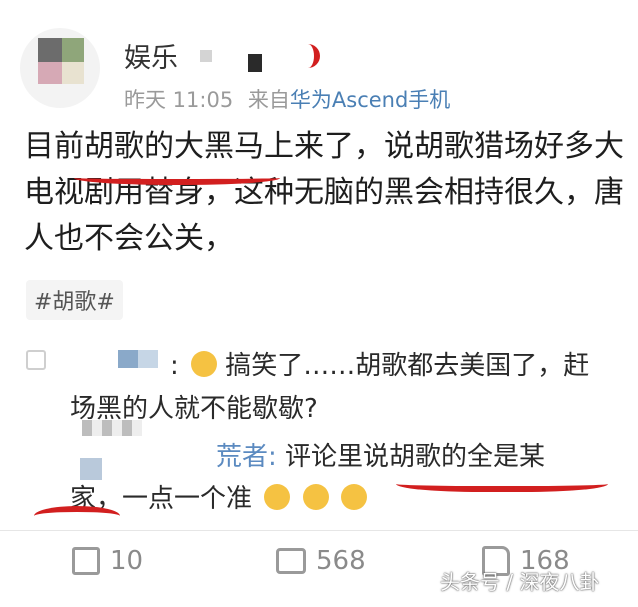  I want to click on post-meta: 昨天 11:05 来自华为Ascend手机, so click(287, 99).